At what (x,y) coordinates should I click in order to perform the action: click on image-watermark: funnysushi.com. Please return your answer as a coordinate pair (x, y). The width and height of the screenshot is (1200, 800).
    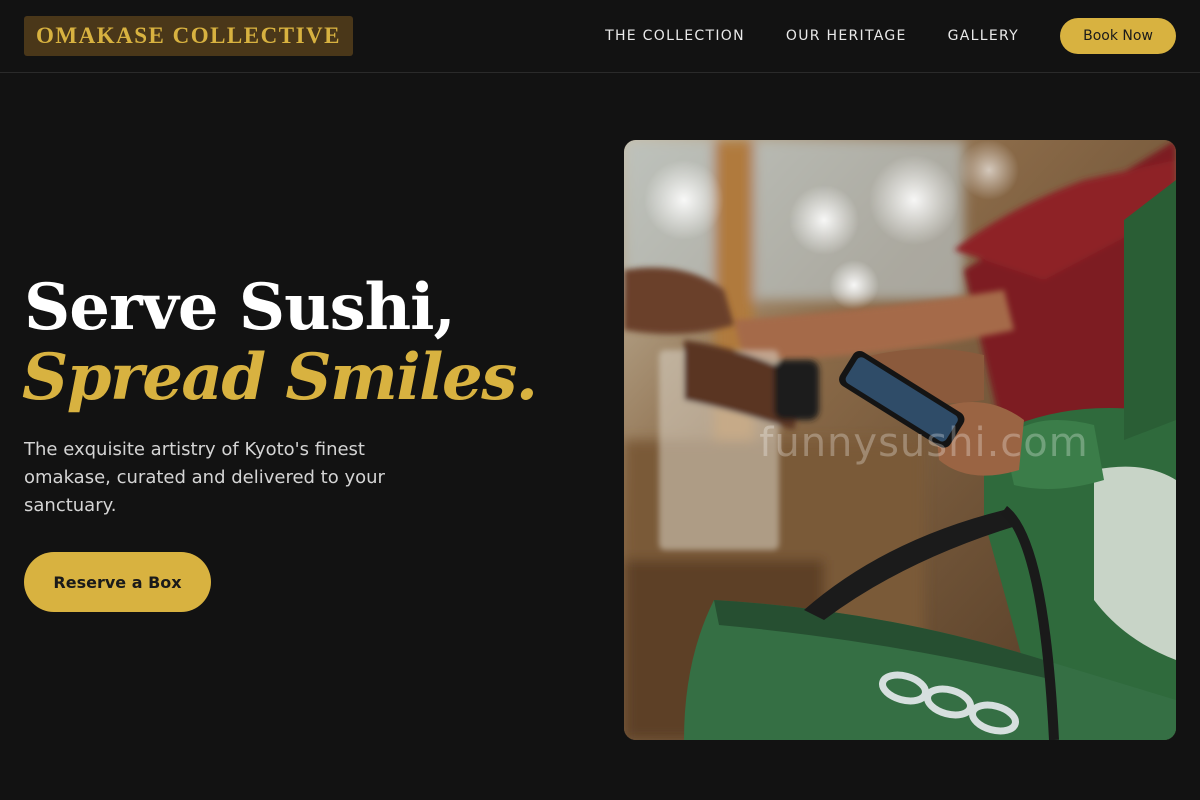
    Looking at the image, I should click on (924, 443).